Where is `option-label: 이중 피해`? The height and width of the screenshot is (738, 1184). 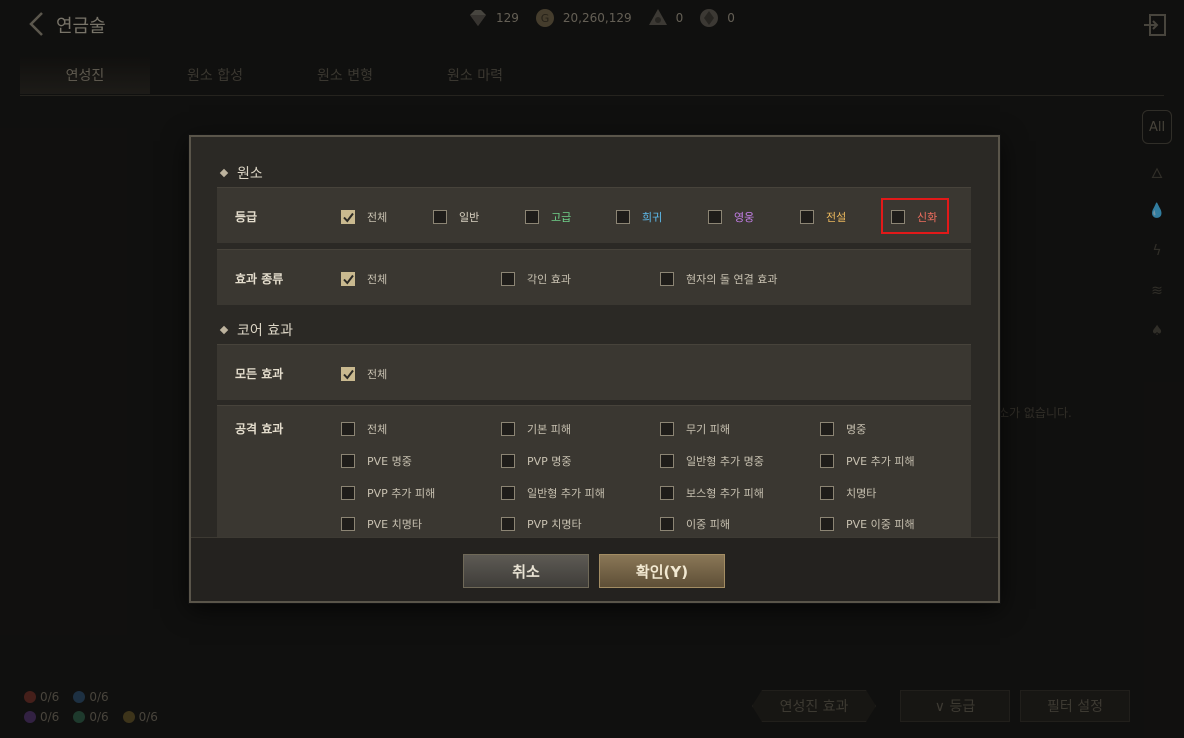 option-label: 이중 피해 is located at coordinates (708, 524).